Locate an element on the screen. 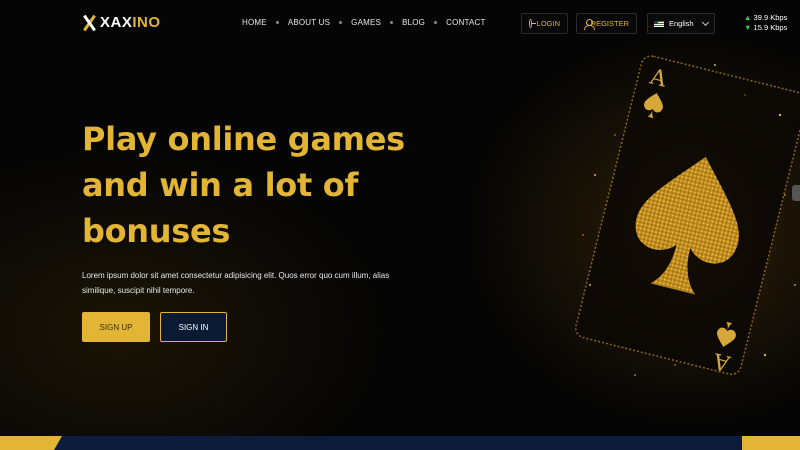 The width and height of the screenshot is (800, 450). band-left-gold is located at coordinates (31, 443).